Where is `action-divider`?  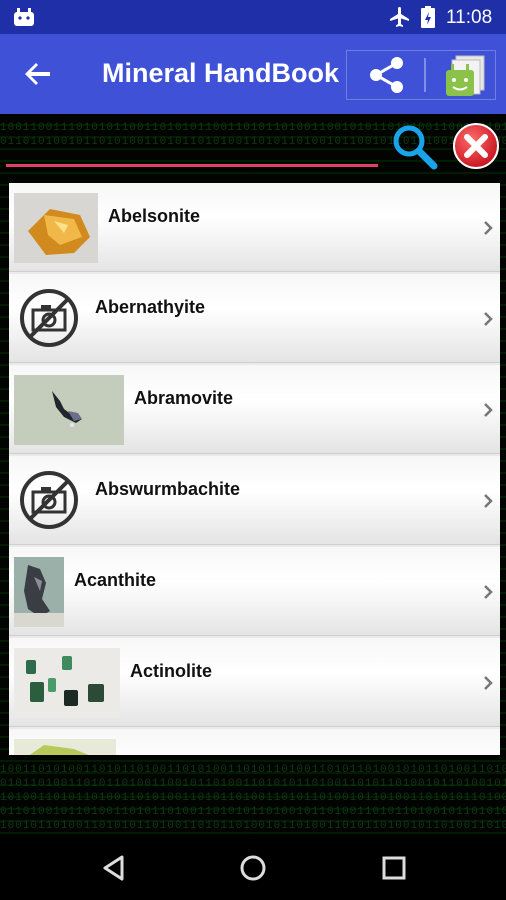 action-divider is located at coordinates (425, 75).